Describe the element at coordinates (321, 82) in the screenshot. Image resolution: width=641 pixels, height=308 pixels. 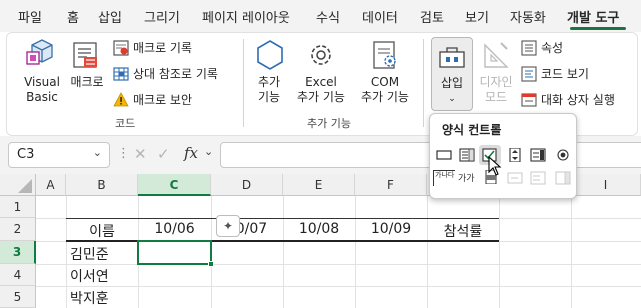
I see `excel-addins-label-1: Excel` at that location.